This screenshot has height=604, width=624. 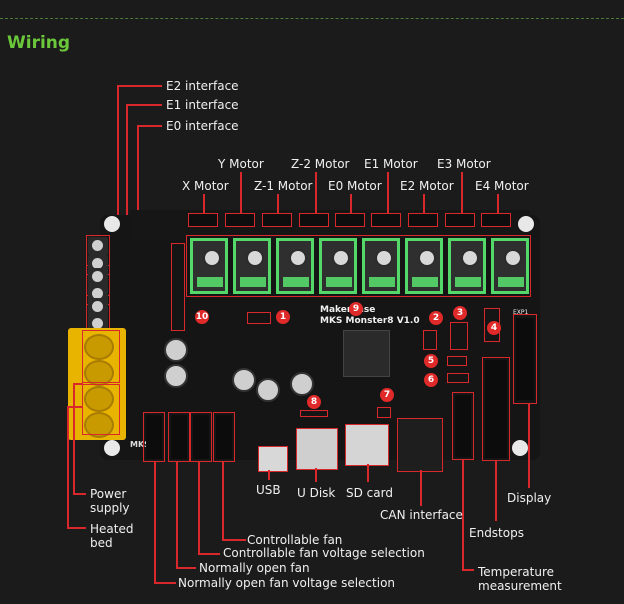 What do you see at coordinates (101, 409) in the screenshot?
I see `heated-bed-box` at bounding box center [101, 409].